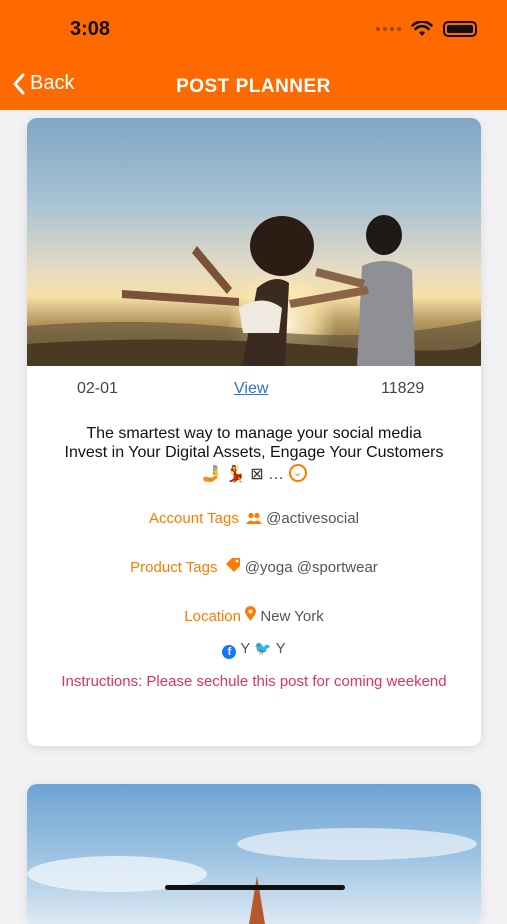 The height and width of the screenshot is (924, 507). I want to click on twitter-icon: 🐦, so click(263, 648).